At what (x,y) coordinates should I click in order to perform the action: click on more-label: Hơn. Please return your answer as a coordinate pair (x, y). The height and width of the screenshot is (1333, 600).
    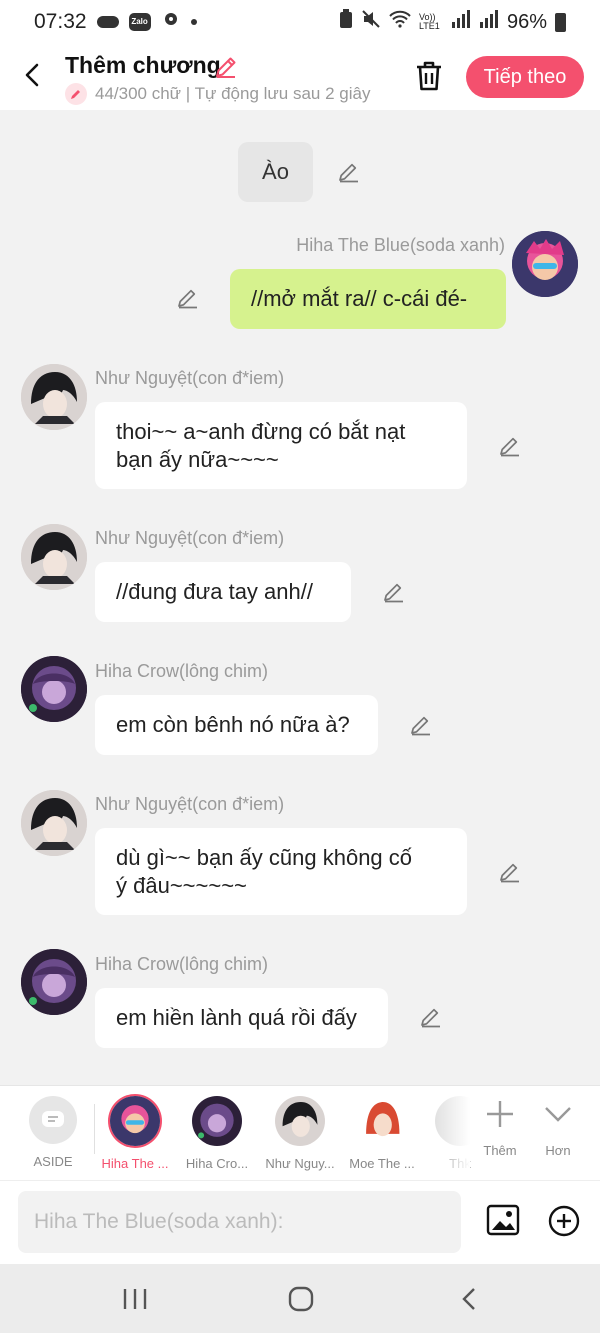
    Looking at the image, I should click on (558, 1150).